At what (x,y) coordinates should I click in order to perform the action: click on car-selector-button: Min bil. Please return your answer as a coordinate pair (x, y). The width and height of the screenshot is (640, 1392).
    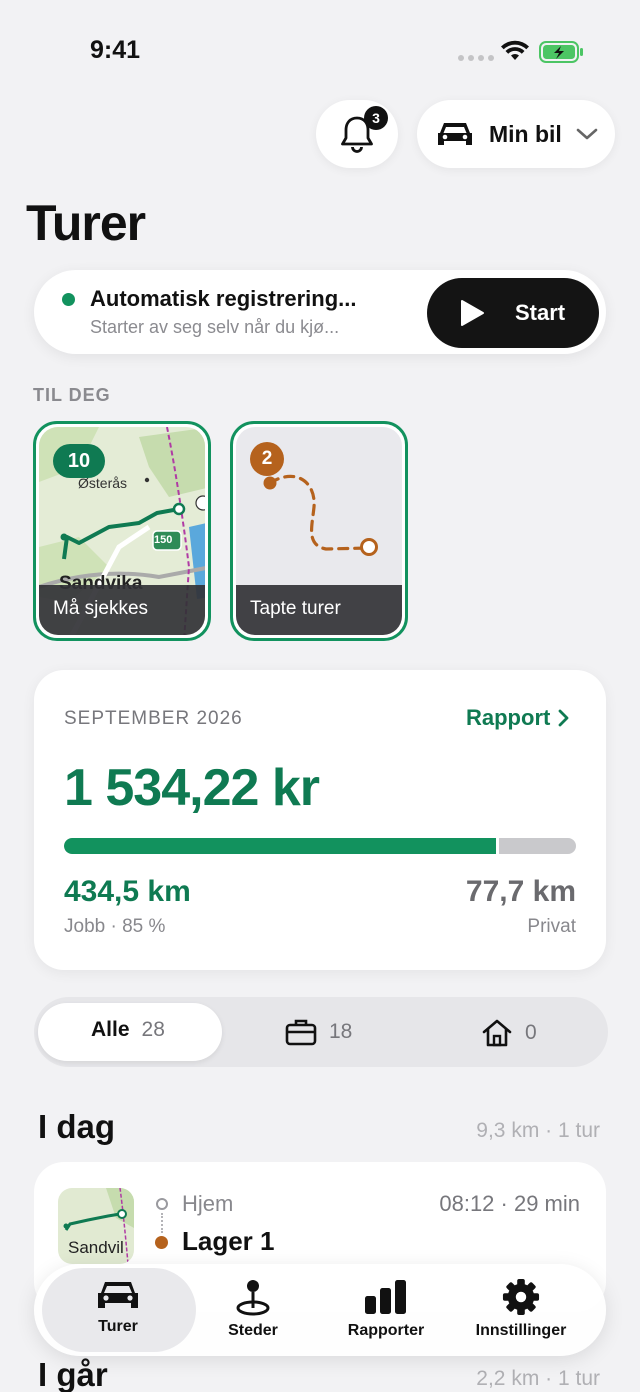
    Looking at the image, I should click on (516, 134).